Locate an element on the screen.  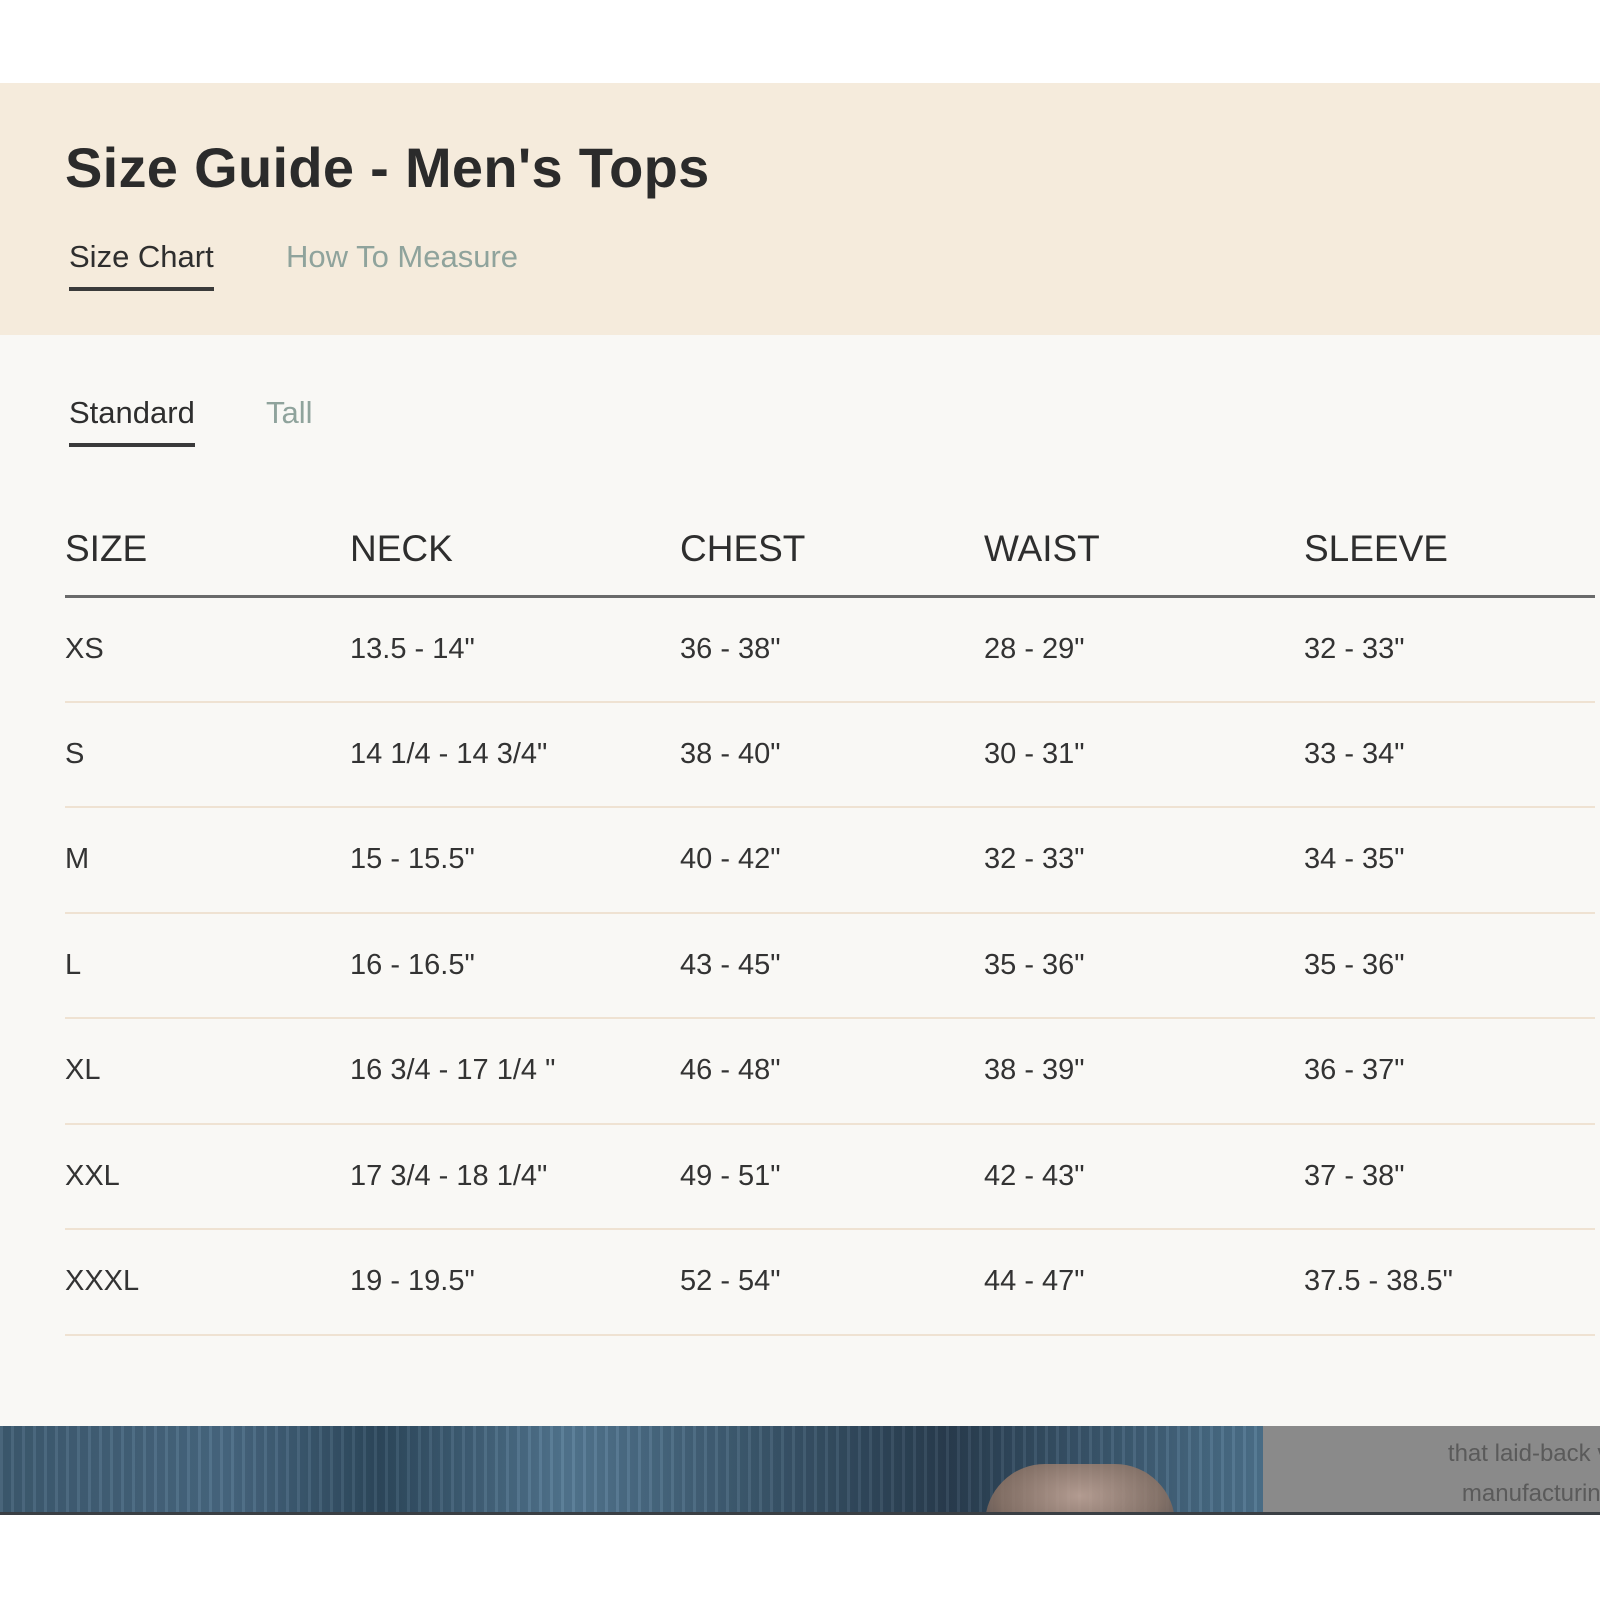
cell-chest: 38 - 40" is located at coordinates (832, 754).